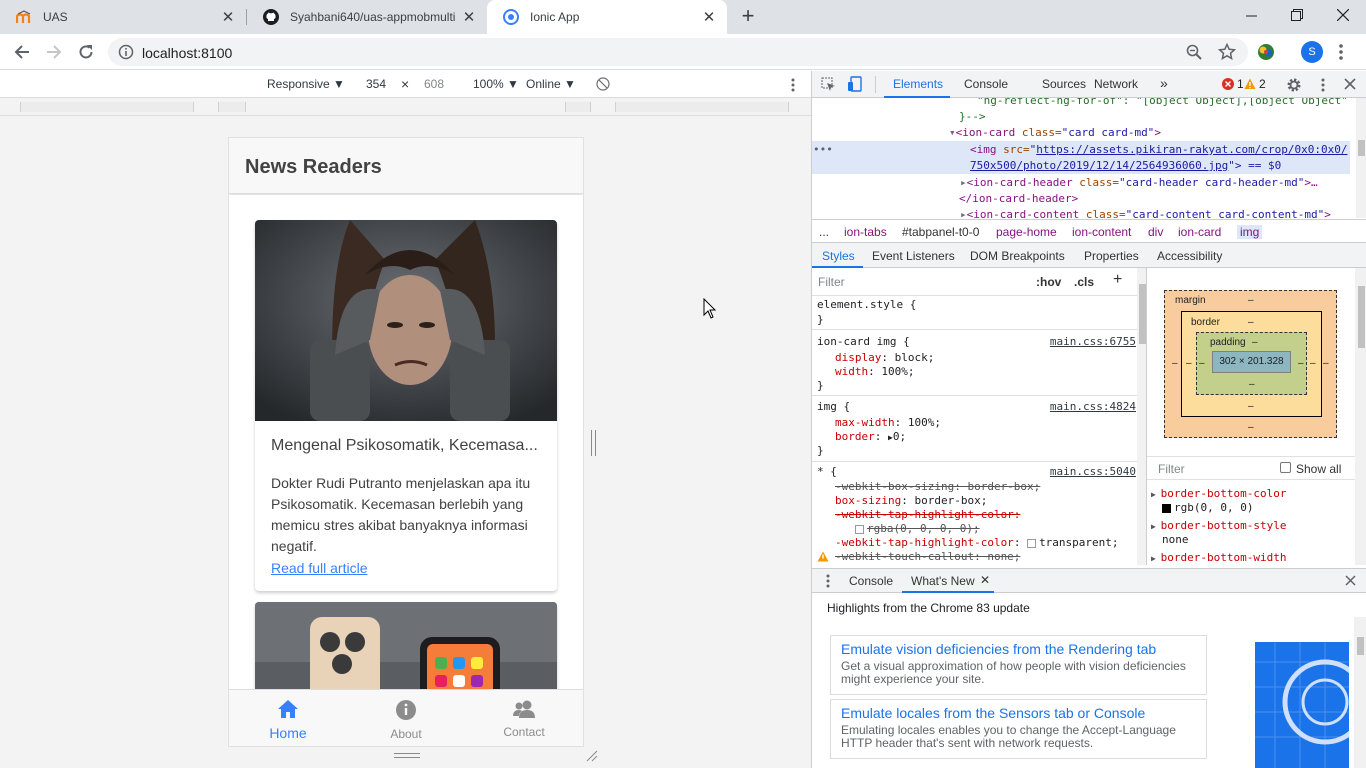 The width and height of the screenshot is (1366, 768). What do you see at coordinates (871, 581) in the screenshot?
I see `drawer-tab-console: Console` at bounding box center [871, 581].